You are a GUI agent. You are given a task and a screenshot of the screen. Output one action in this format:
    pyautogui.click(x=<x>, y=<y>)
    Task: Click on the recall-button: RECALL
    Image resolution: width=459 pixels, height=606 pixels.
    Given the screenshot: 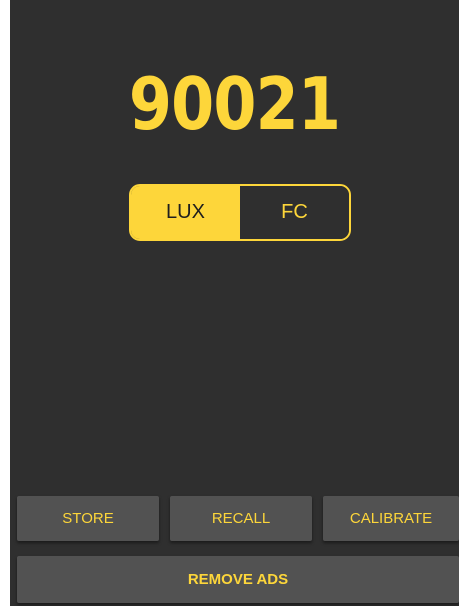 What is the action you would take?
    pyautogui.click(x=241, y=518)
    